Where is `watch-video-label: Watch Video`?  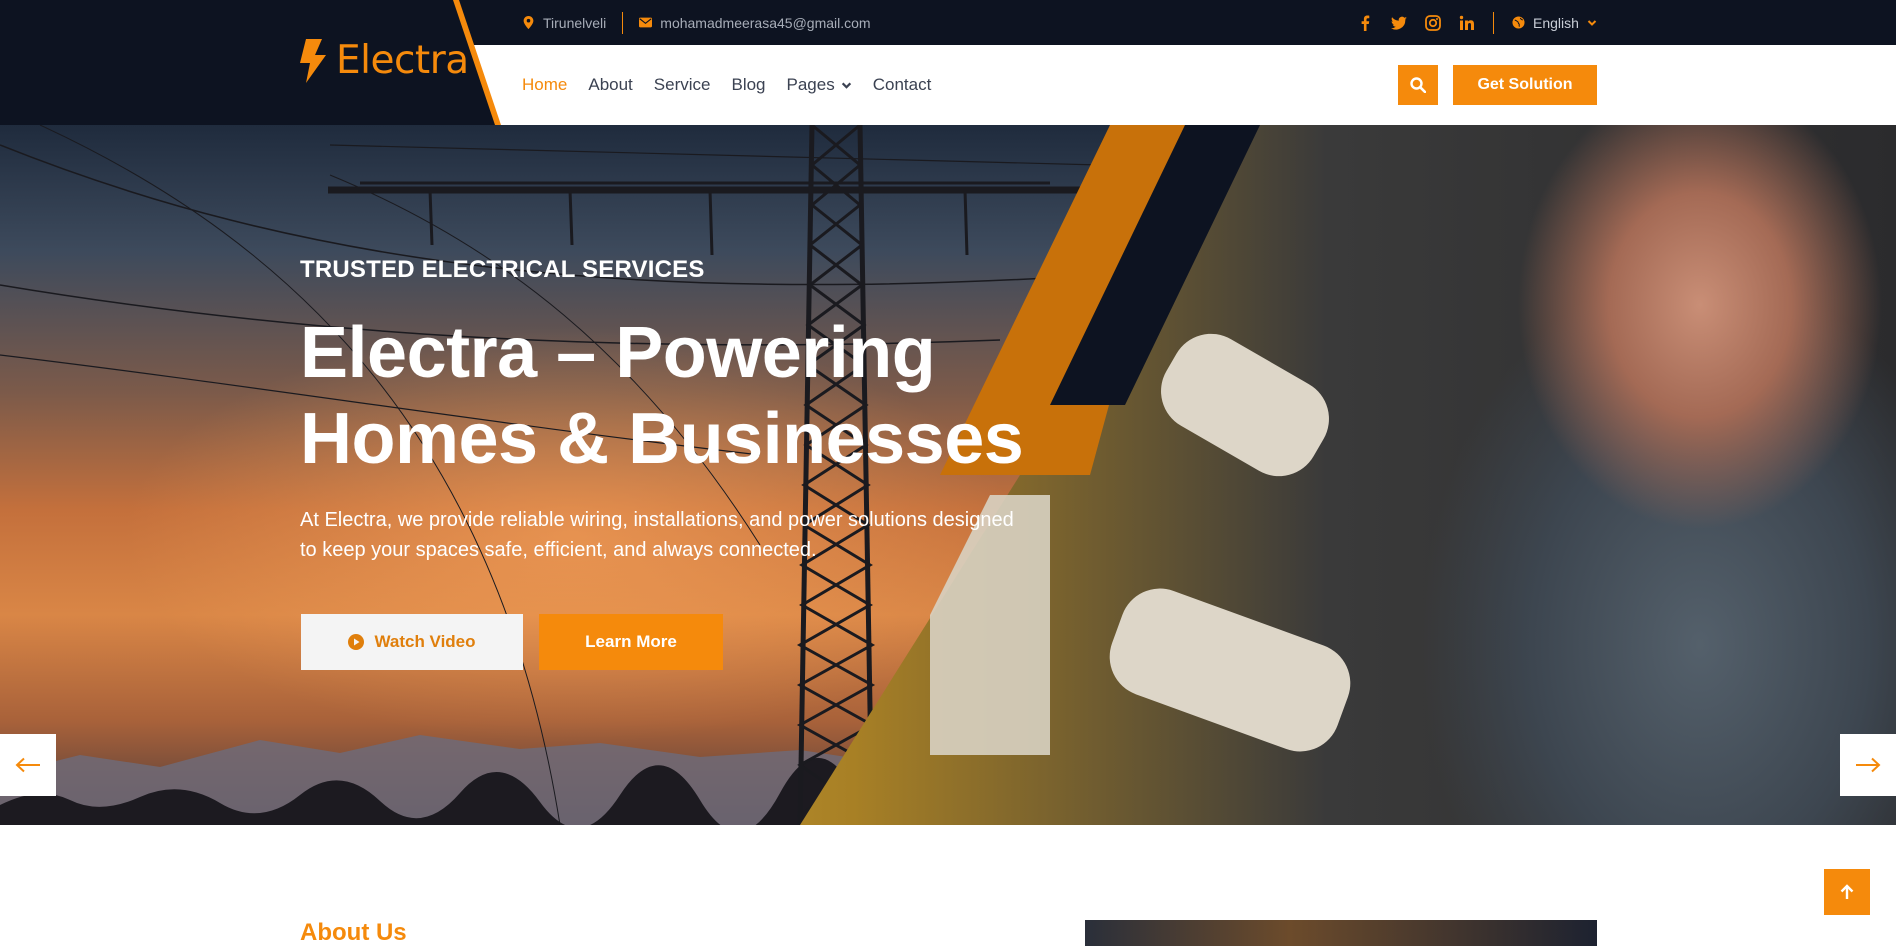 watch-video-label: Watch Video is located at coordinates (425, 641).